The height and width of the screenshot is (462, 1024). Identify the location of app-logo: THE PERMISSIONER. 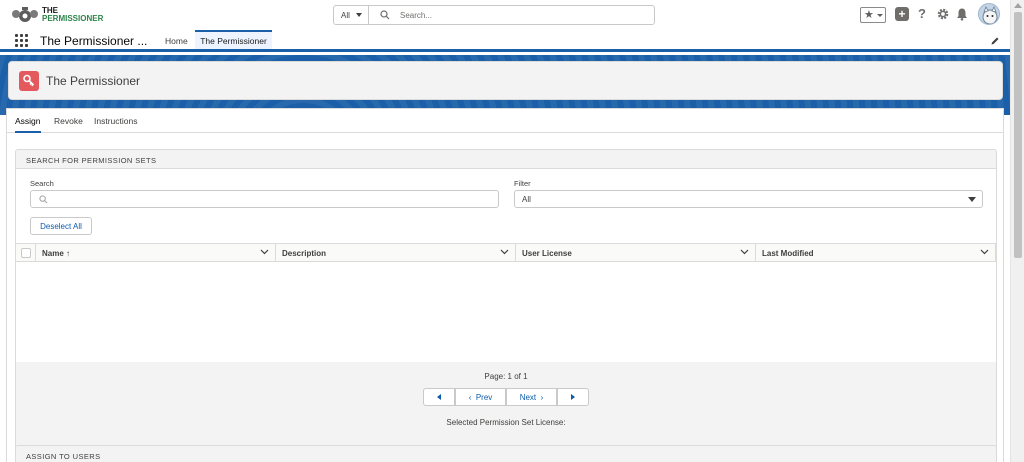
(57, 15).